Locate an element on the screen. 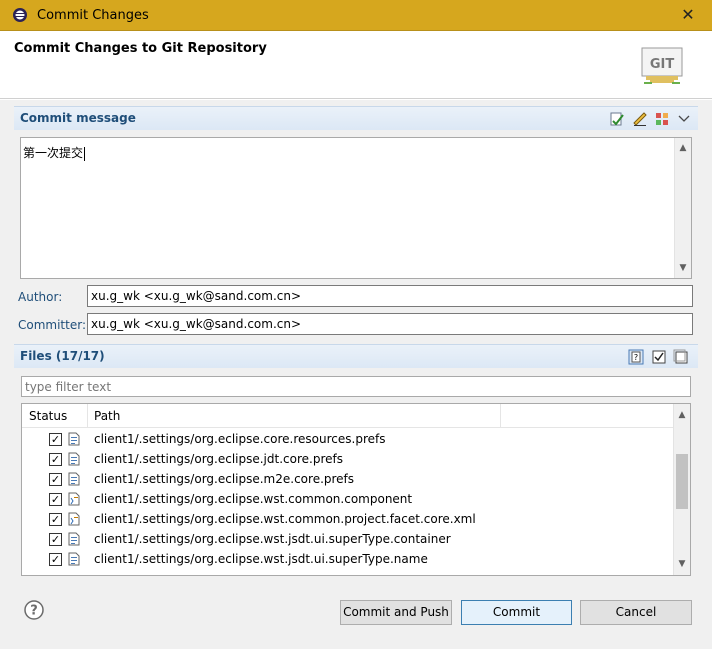  git-logo: GIT is located at coordinates (662, 65).